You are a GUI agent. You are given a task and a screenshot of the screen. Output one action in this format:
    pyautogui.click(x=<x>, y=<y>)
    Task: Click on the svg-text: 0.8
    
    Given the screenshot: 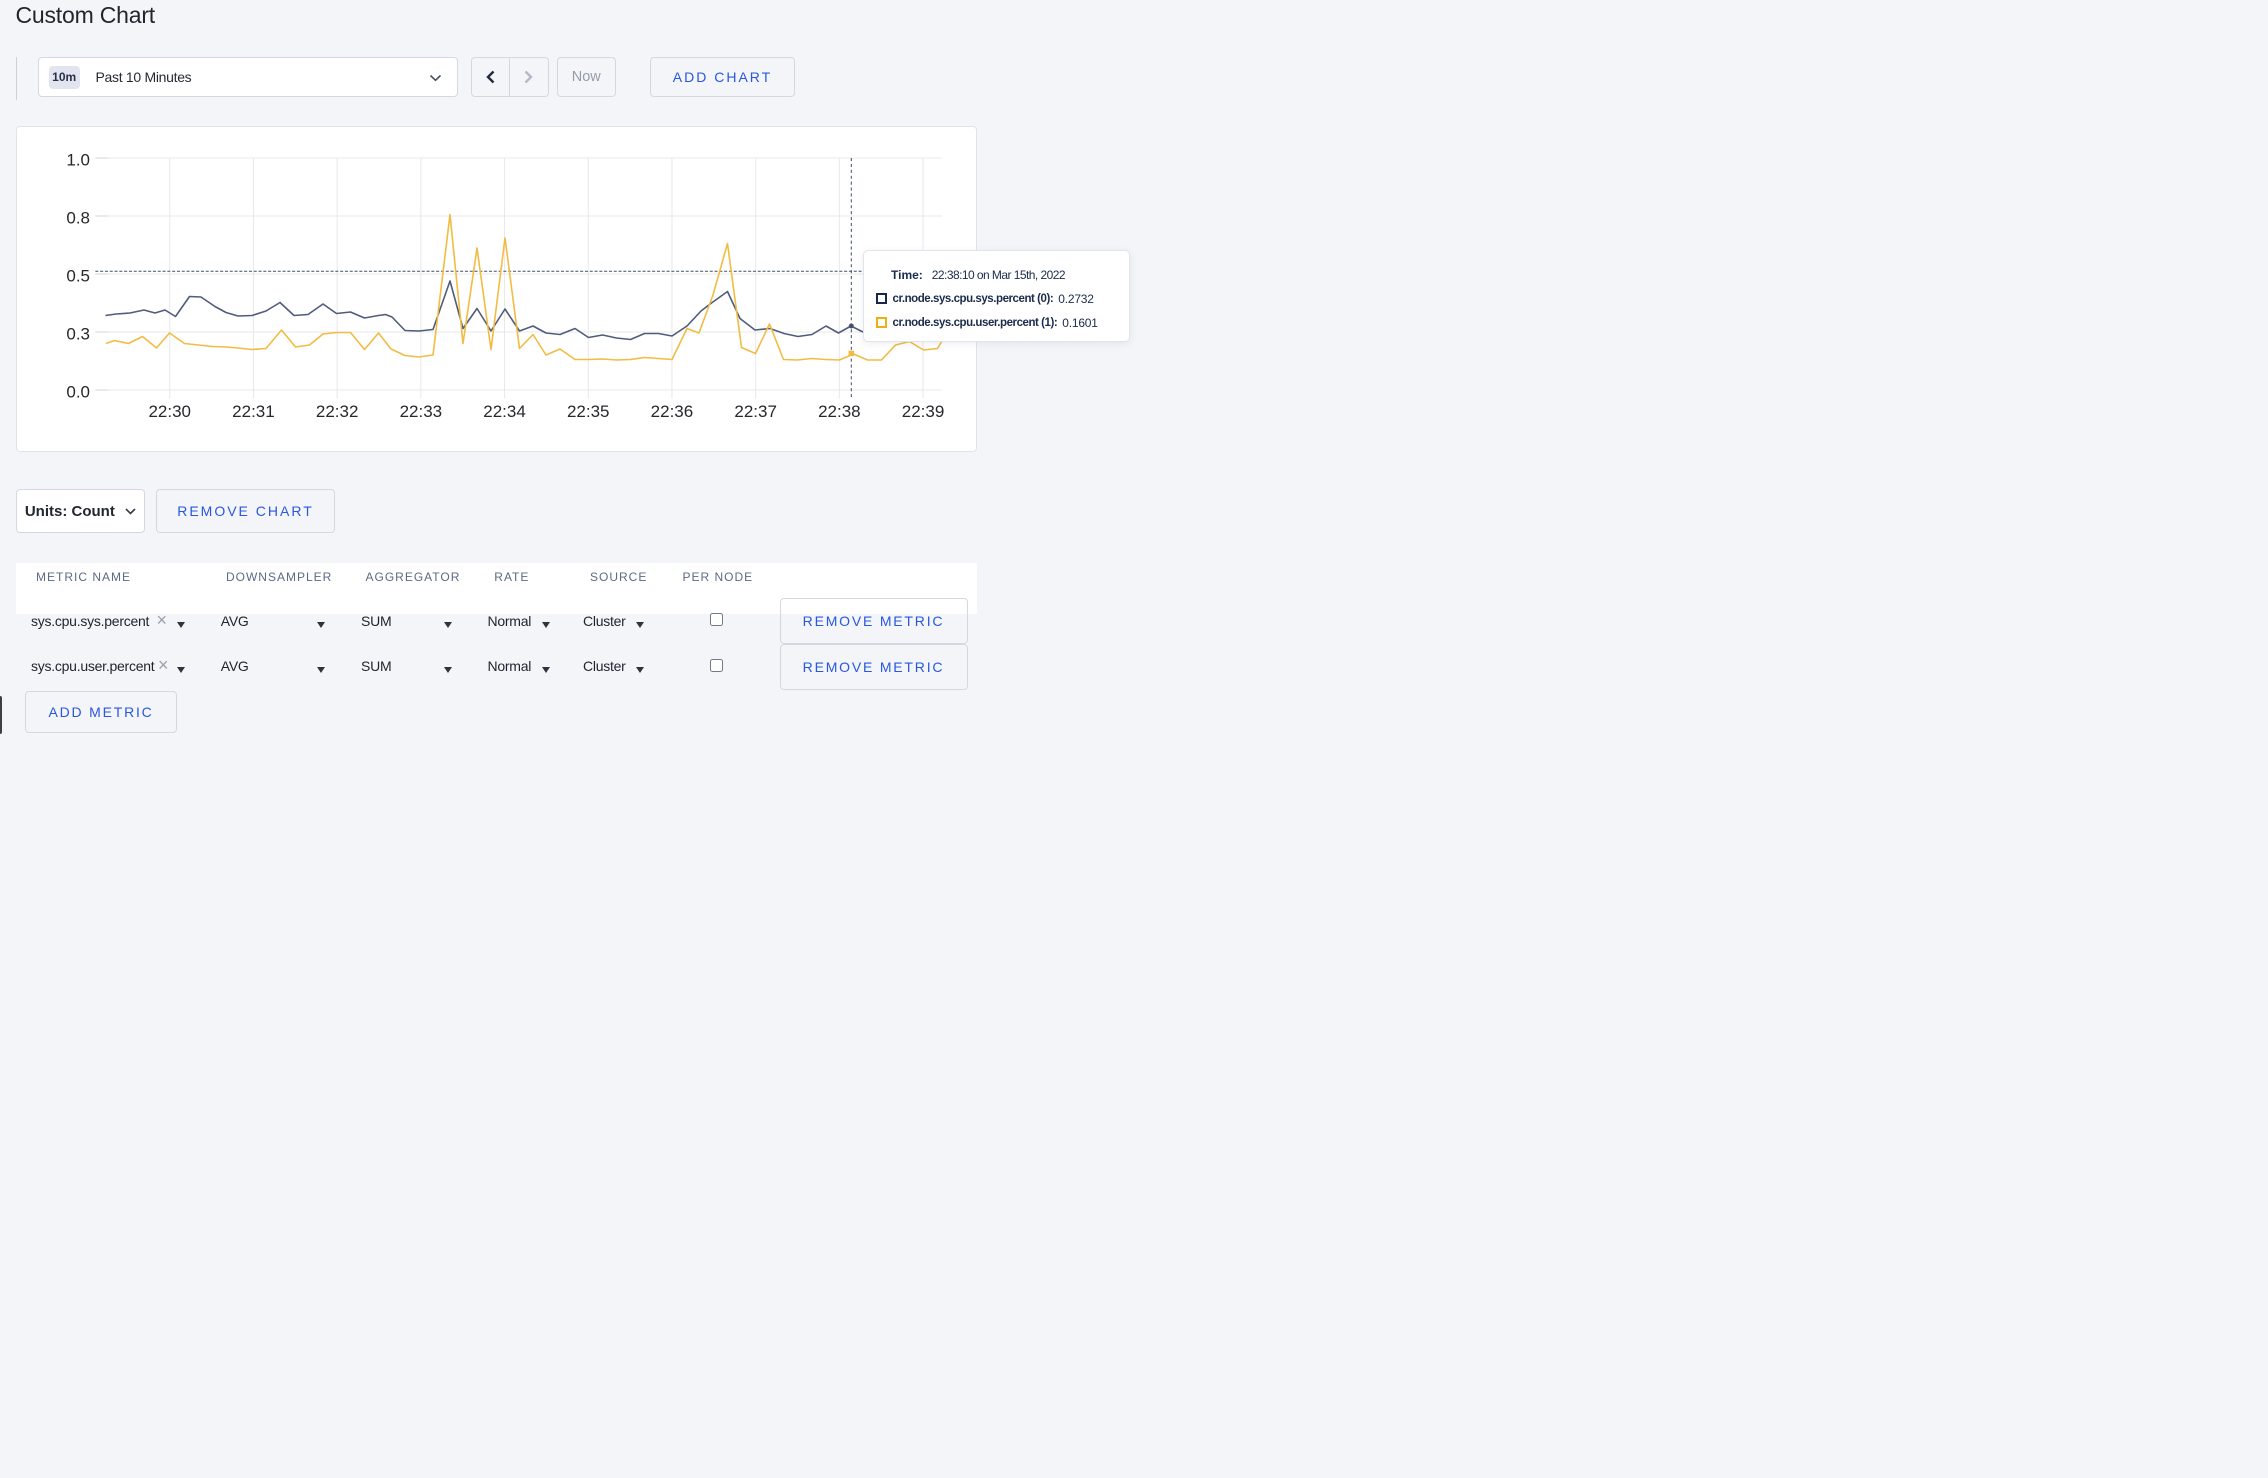 What is the action you would take?
    pyautogui.click(x=78, y=218)
    